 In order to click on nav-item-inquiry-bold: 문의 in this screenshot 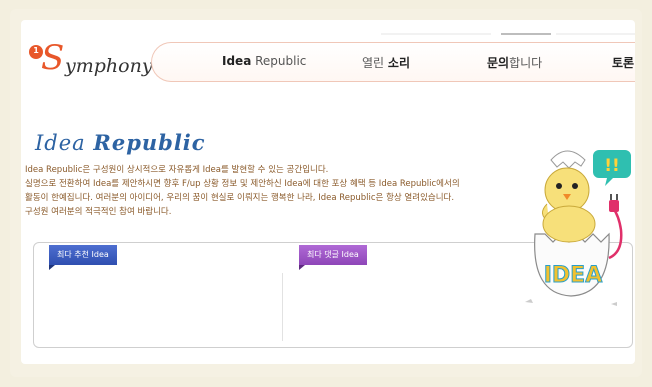, I will do `click(498, 63)`.